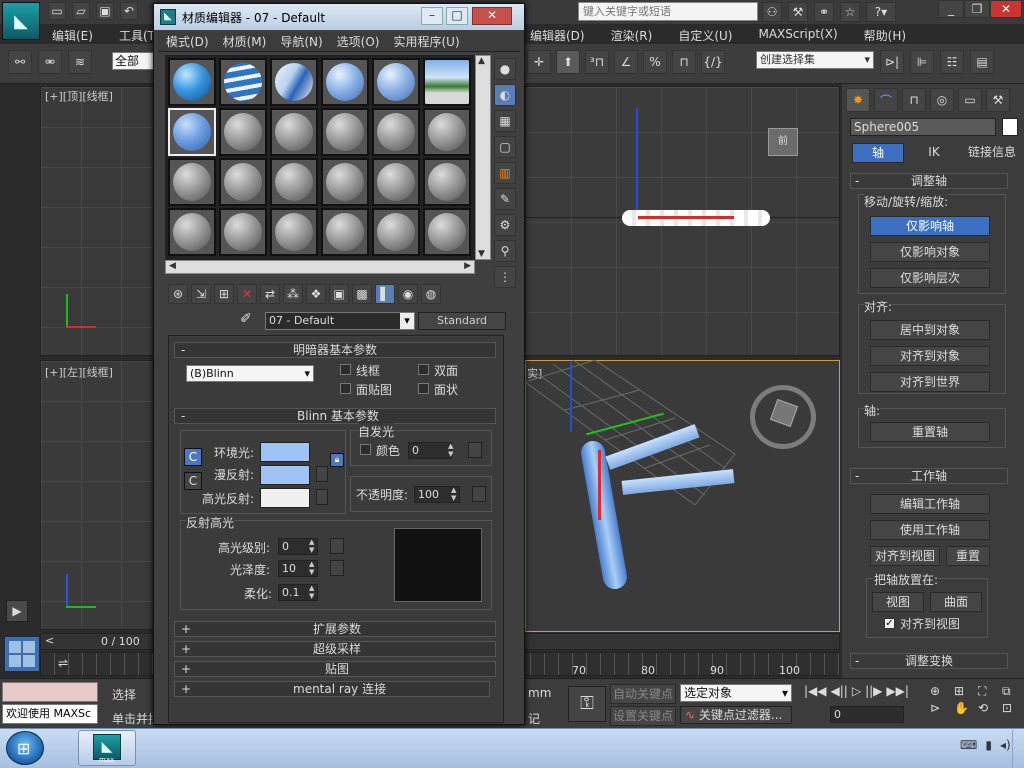  Describe the element at coordinates (72, 35) in the screenshot. I see `menu-edit: 编辑(E)` at that location.